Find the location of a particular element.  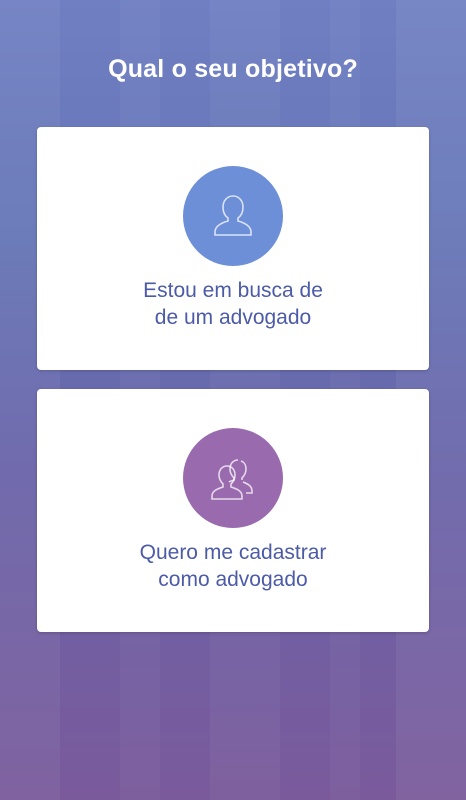

option-label: Quero me cadastrar como advogado is located at coordinates (233, 566).